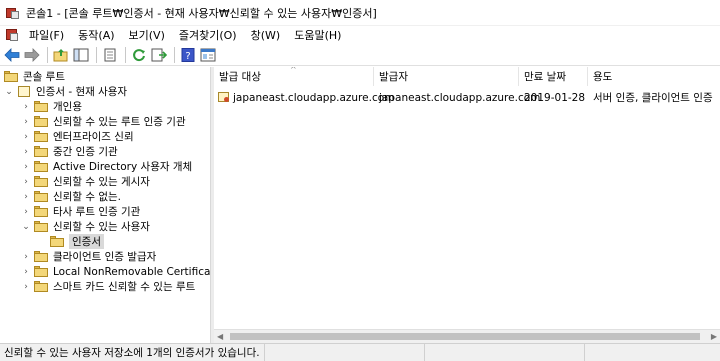 Image resolution: width=720 pixels, height=361 pixels. I want to click on scroll-right-icon: ▶, so click(714, 336).